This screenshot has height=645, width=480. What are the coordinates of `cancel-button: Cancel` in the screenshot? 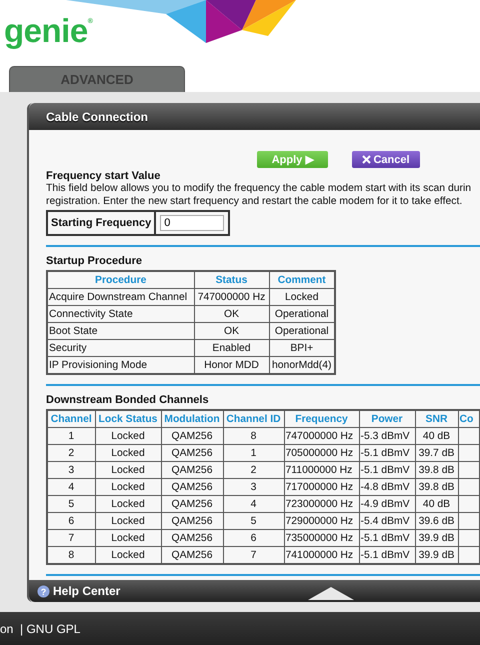 It's located at (386, 159).